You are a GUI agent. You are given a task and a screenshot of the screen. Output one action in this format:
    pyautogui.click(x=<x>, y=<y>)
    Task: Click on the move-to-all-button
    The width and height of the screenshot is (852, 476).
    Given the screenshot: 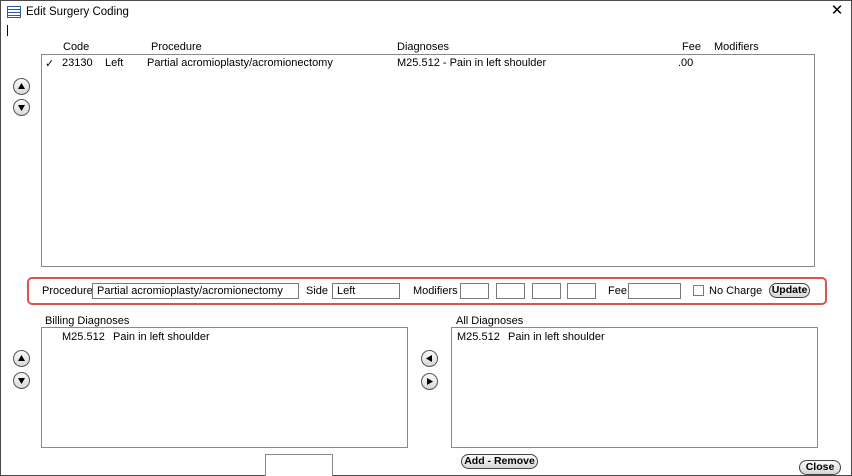 What is the action you would take?
    pyautogui.click(x=429, y=381)
    